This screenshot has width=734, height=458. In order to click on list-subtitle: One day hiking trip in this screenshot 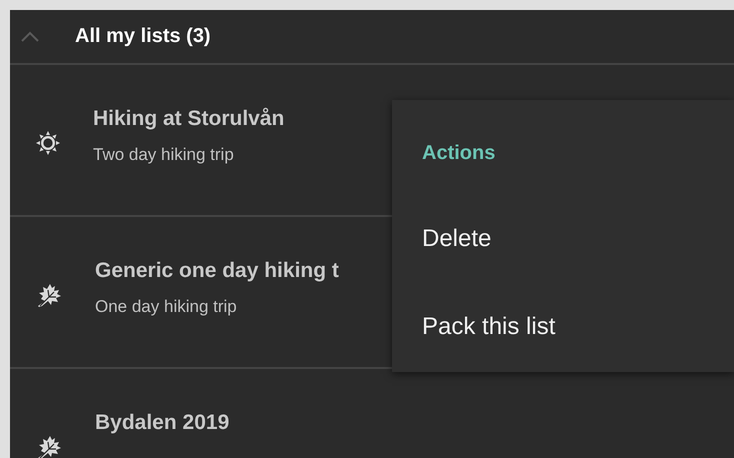, I will do `click(166, 307)`.